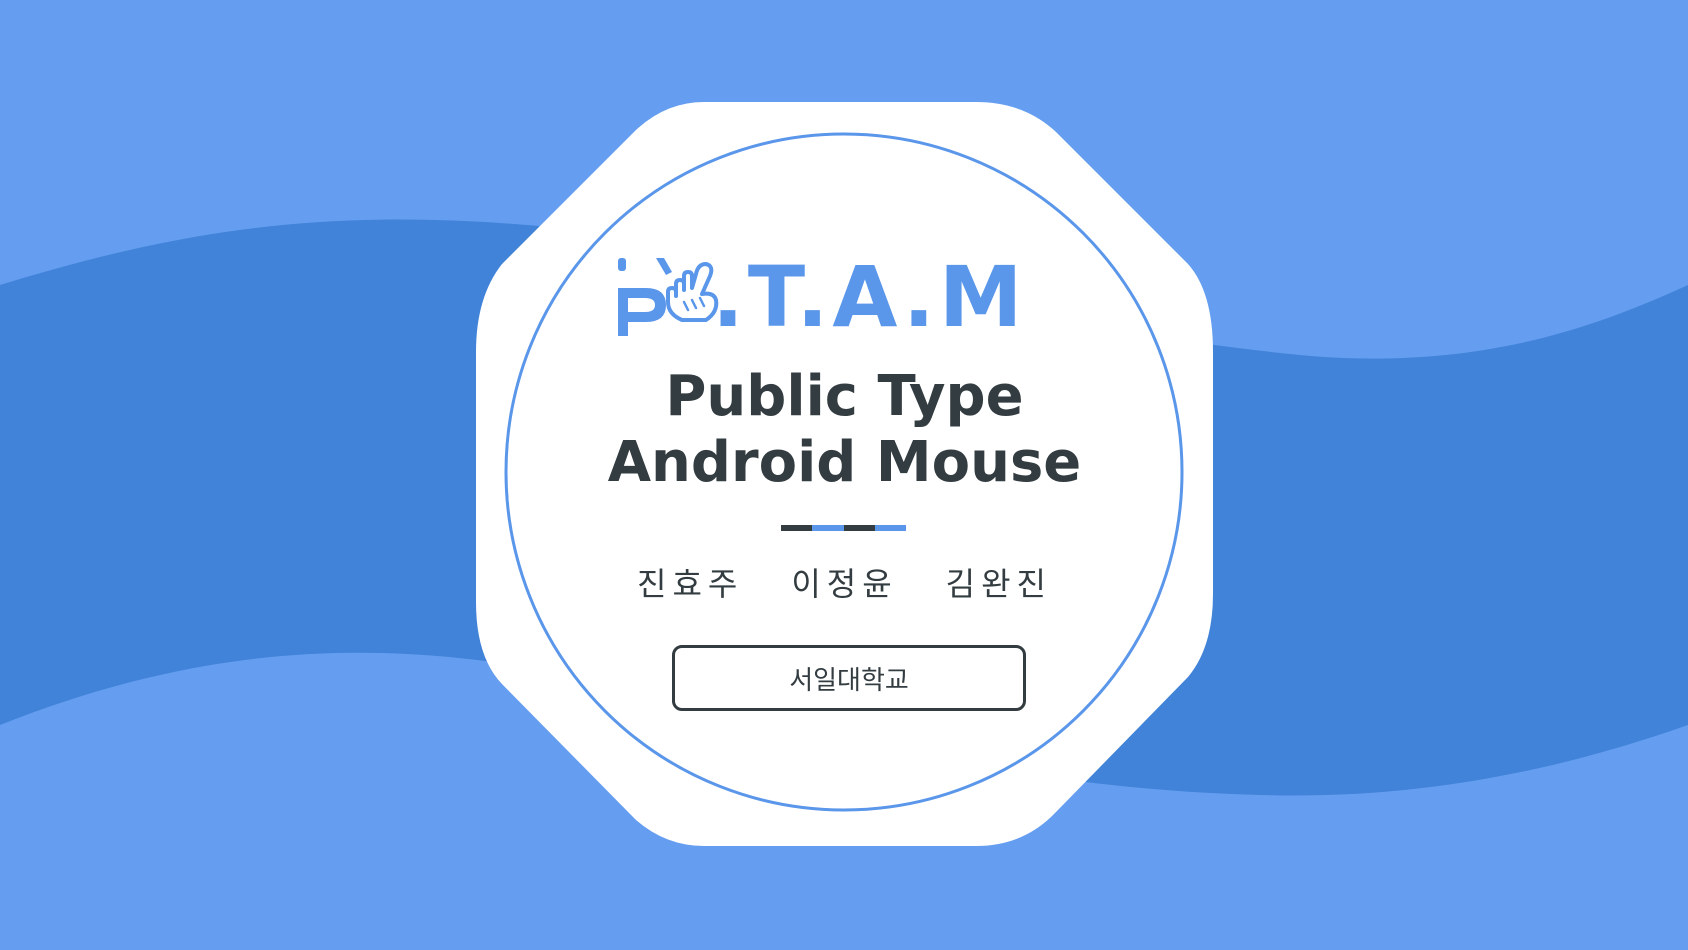 The width and height of the screenshot is (1688, 950). What do you see at coordinates (844, 462) in the screenshot?
I see `title-line-2: Android Mouse` at bounding box center [844, 462].